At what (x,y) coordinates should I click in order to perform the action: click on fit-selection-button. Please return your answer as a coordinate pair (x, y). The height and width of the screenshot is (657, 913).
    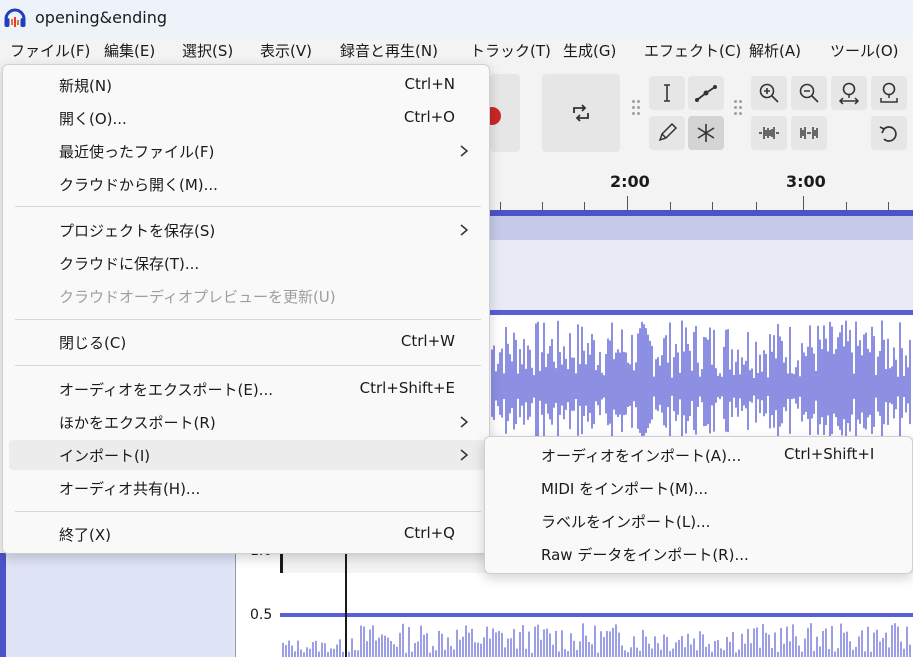
    Looking at the image, I should click on (849, 93).